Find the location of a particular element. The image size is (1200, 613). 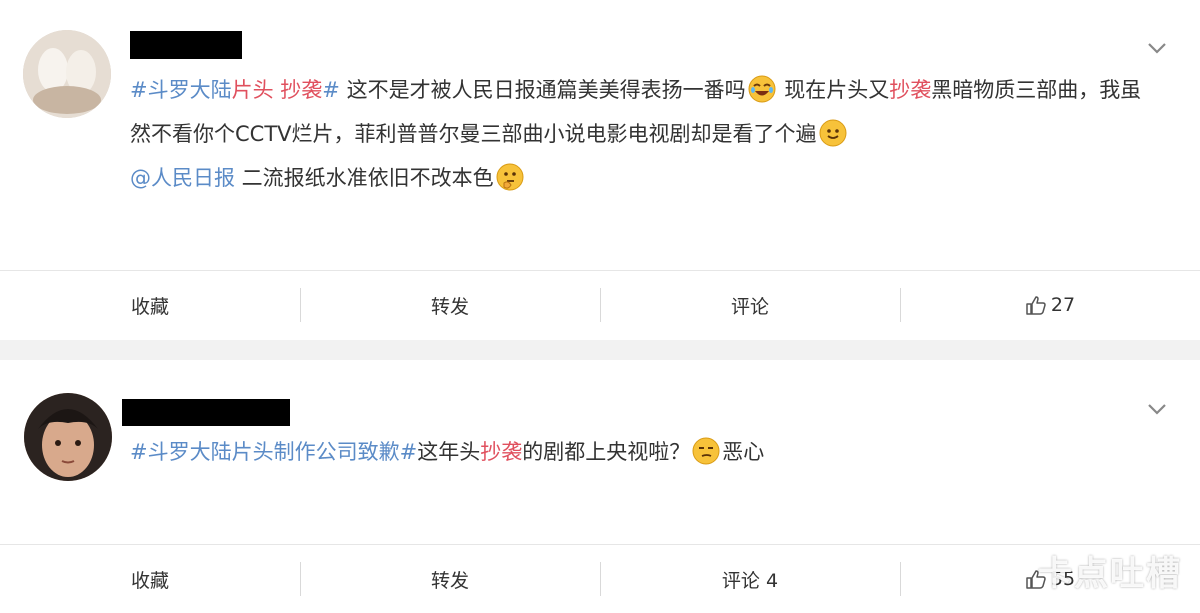

like-count: 27 is located at coordinates (1063, 305).